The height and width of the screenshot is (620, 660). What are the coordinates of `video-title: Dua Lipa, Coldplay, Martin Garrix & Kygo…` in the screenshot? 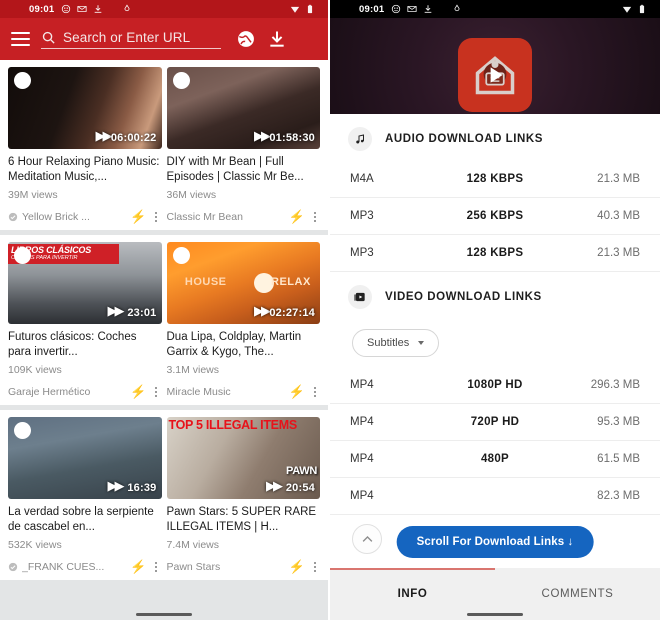 It's located at (234, 344).